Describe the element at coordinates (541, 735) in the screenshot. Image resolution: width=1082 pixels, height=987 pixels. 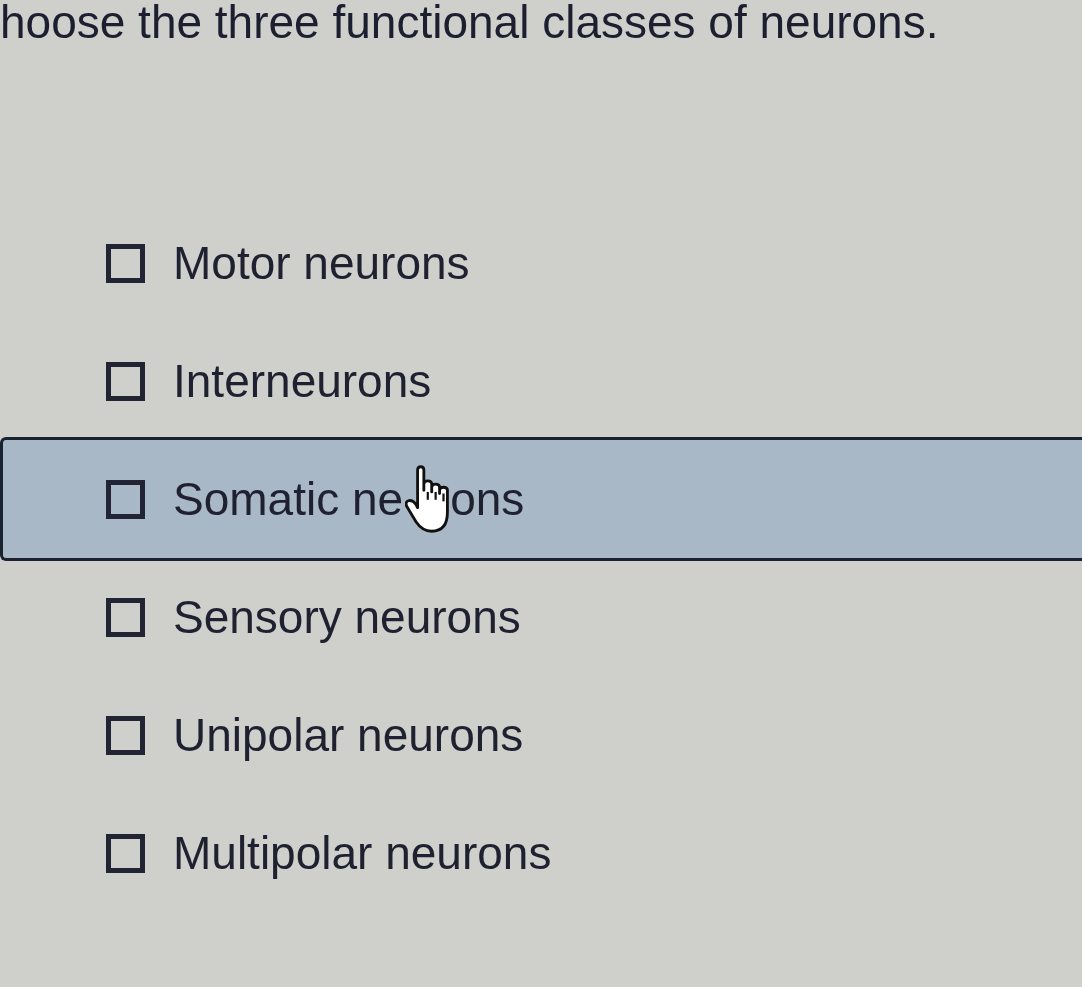
I see `answer-option: Unipolar neurons` at that location.